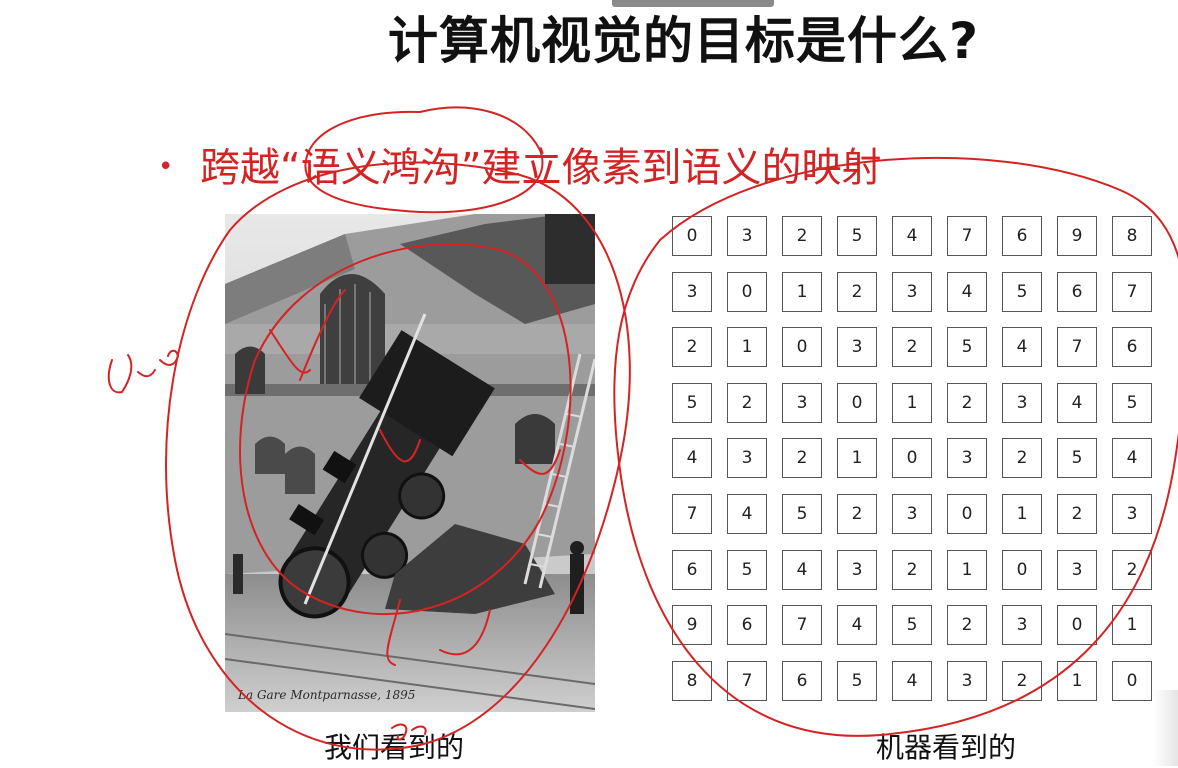 The width and height of the screenshot is (1178, 768). Describe the element at coordinates (1165, 728) in the screenshot. I see `edge-shadow` at that location.